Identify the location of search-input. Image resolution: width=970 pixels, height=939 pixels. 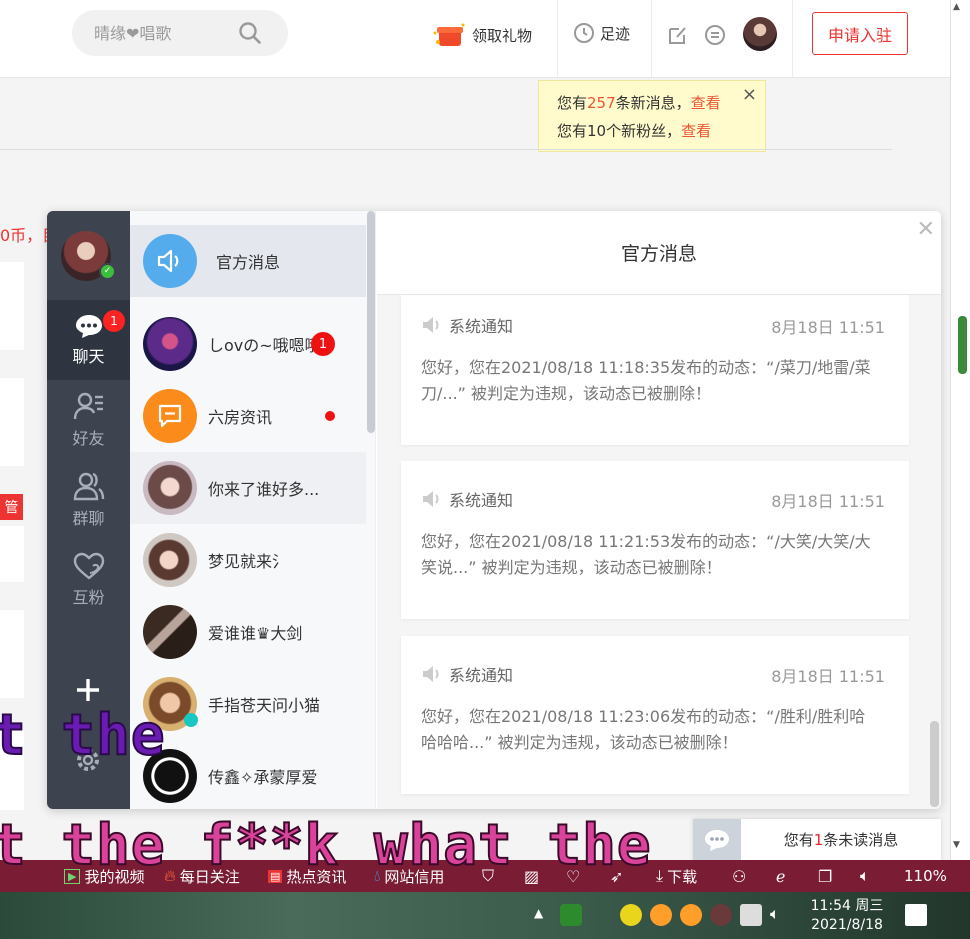
(164, 33).